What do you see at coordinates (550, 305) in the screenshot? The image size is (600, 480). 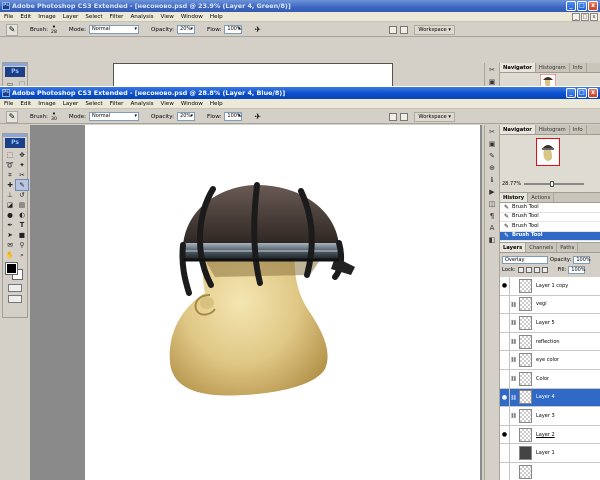 I see `layer-row: ⛓ vegi` at bounding box center [550, 305].